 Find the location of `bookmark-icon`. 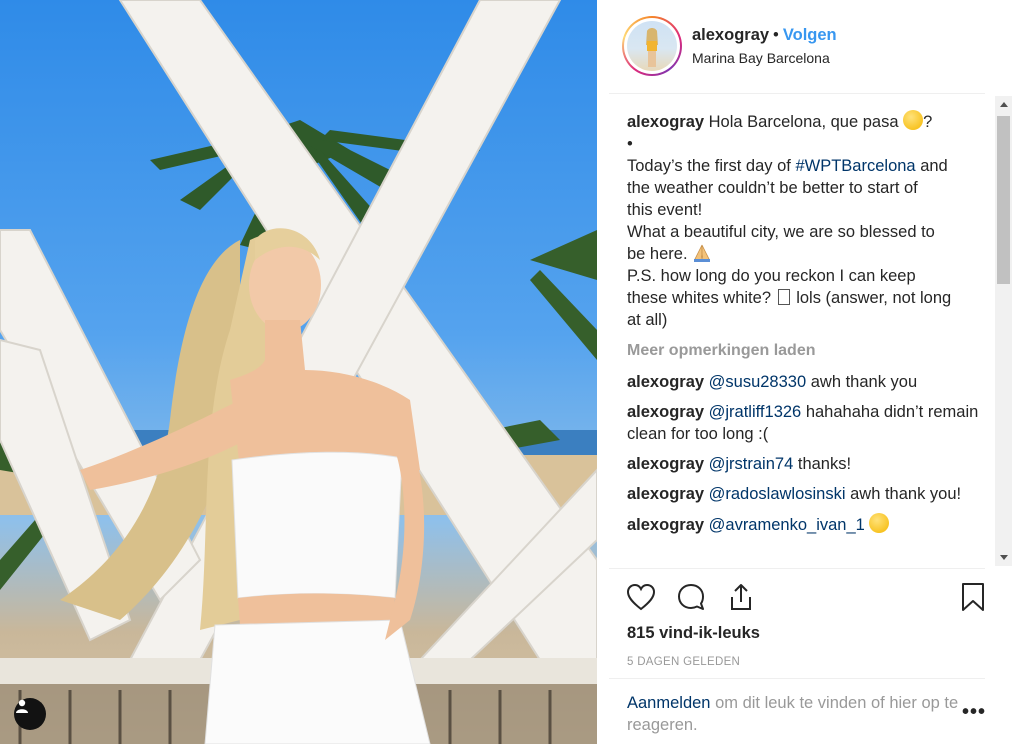

bookmark-icon is located at coordinates (973, 597).